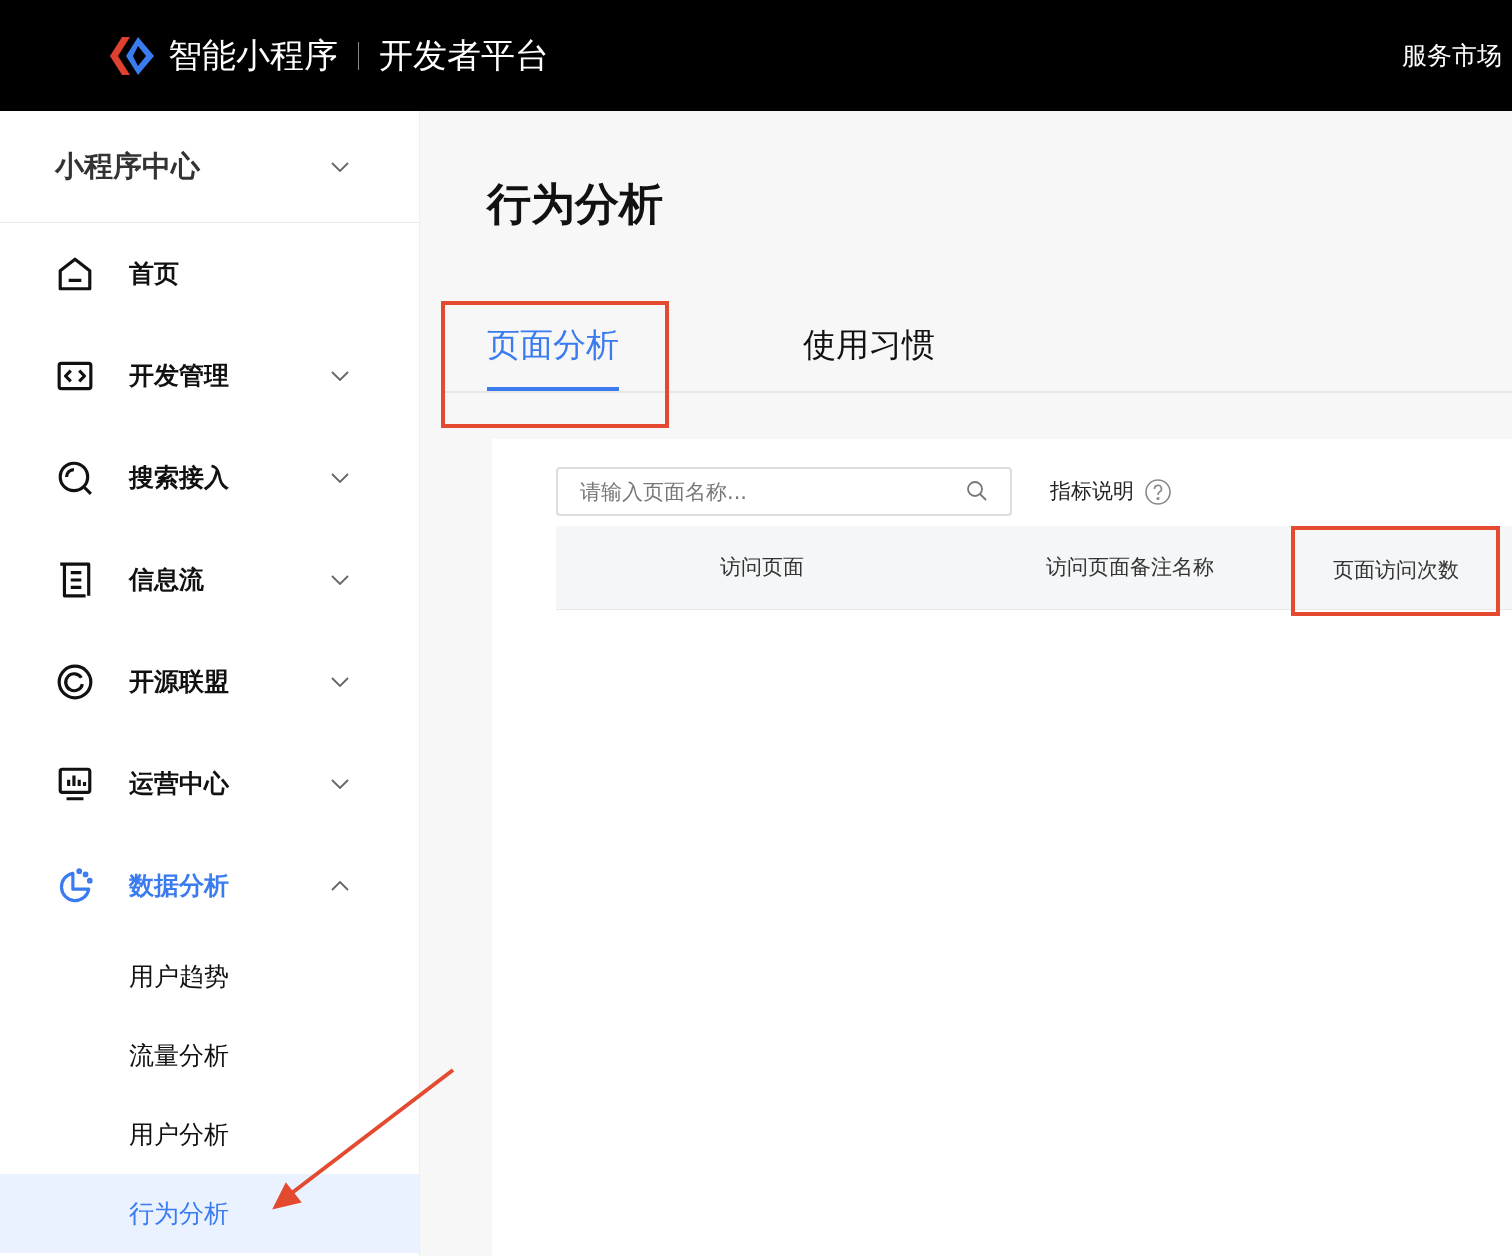 The width and height of the screenshot is (1512, 1256). I want to click on app-center-selector: 小程序中心, so click(209, 167).